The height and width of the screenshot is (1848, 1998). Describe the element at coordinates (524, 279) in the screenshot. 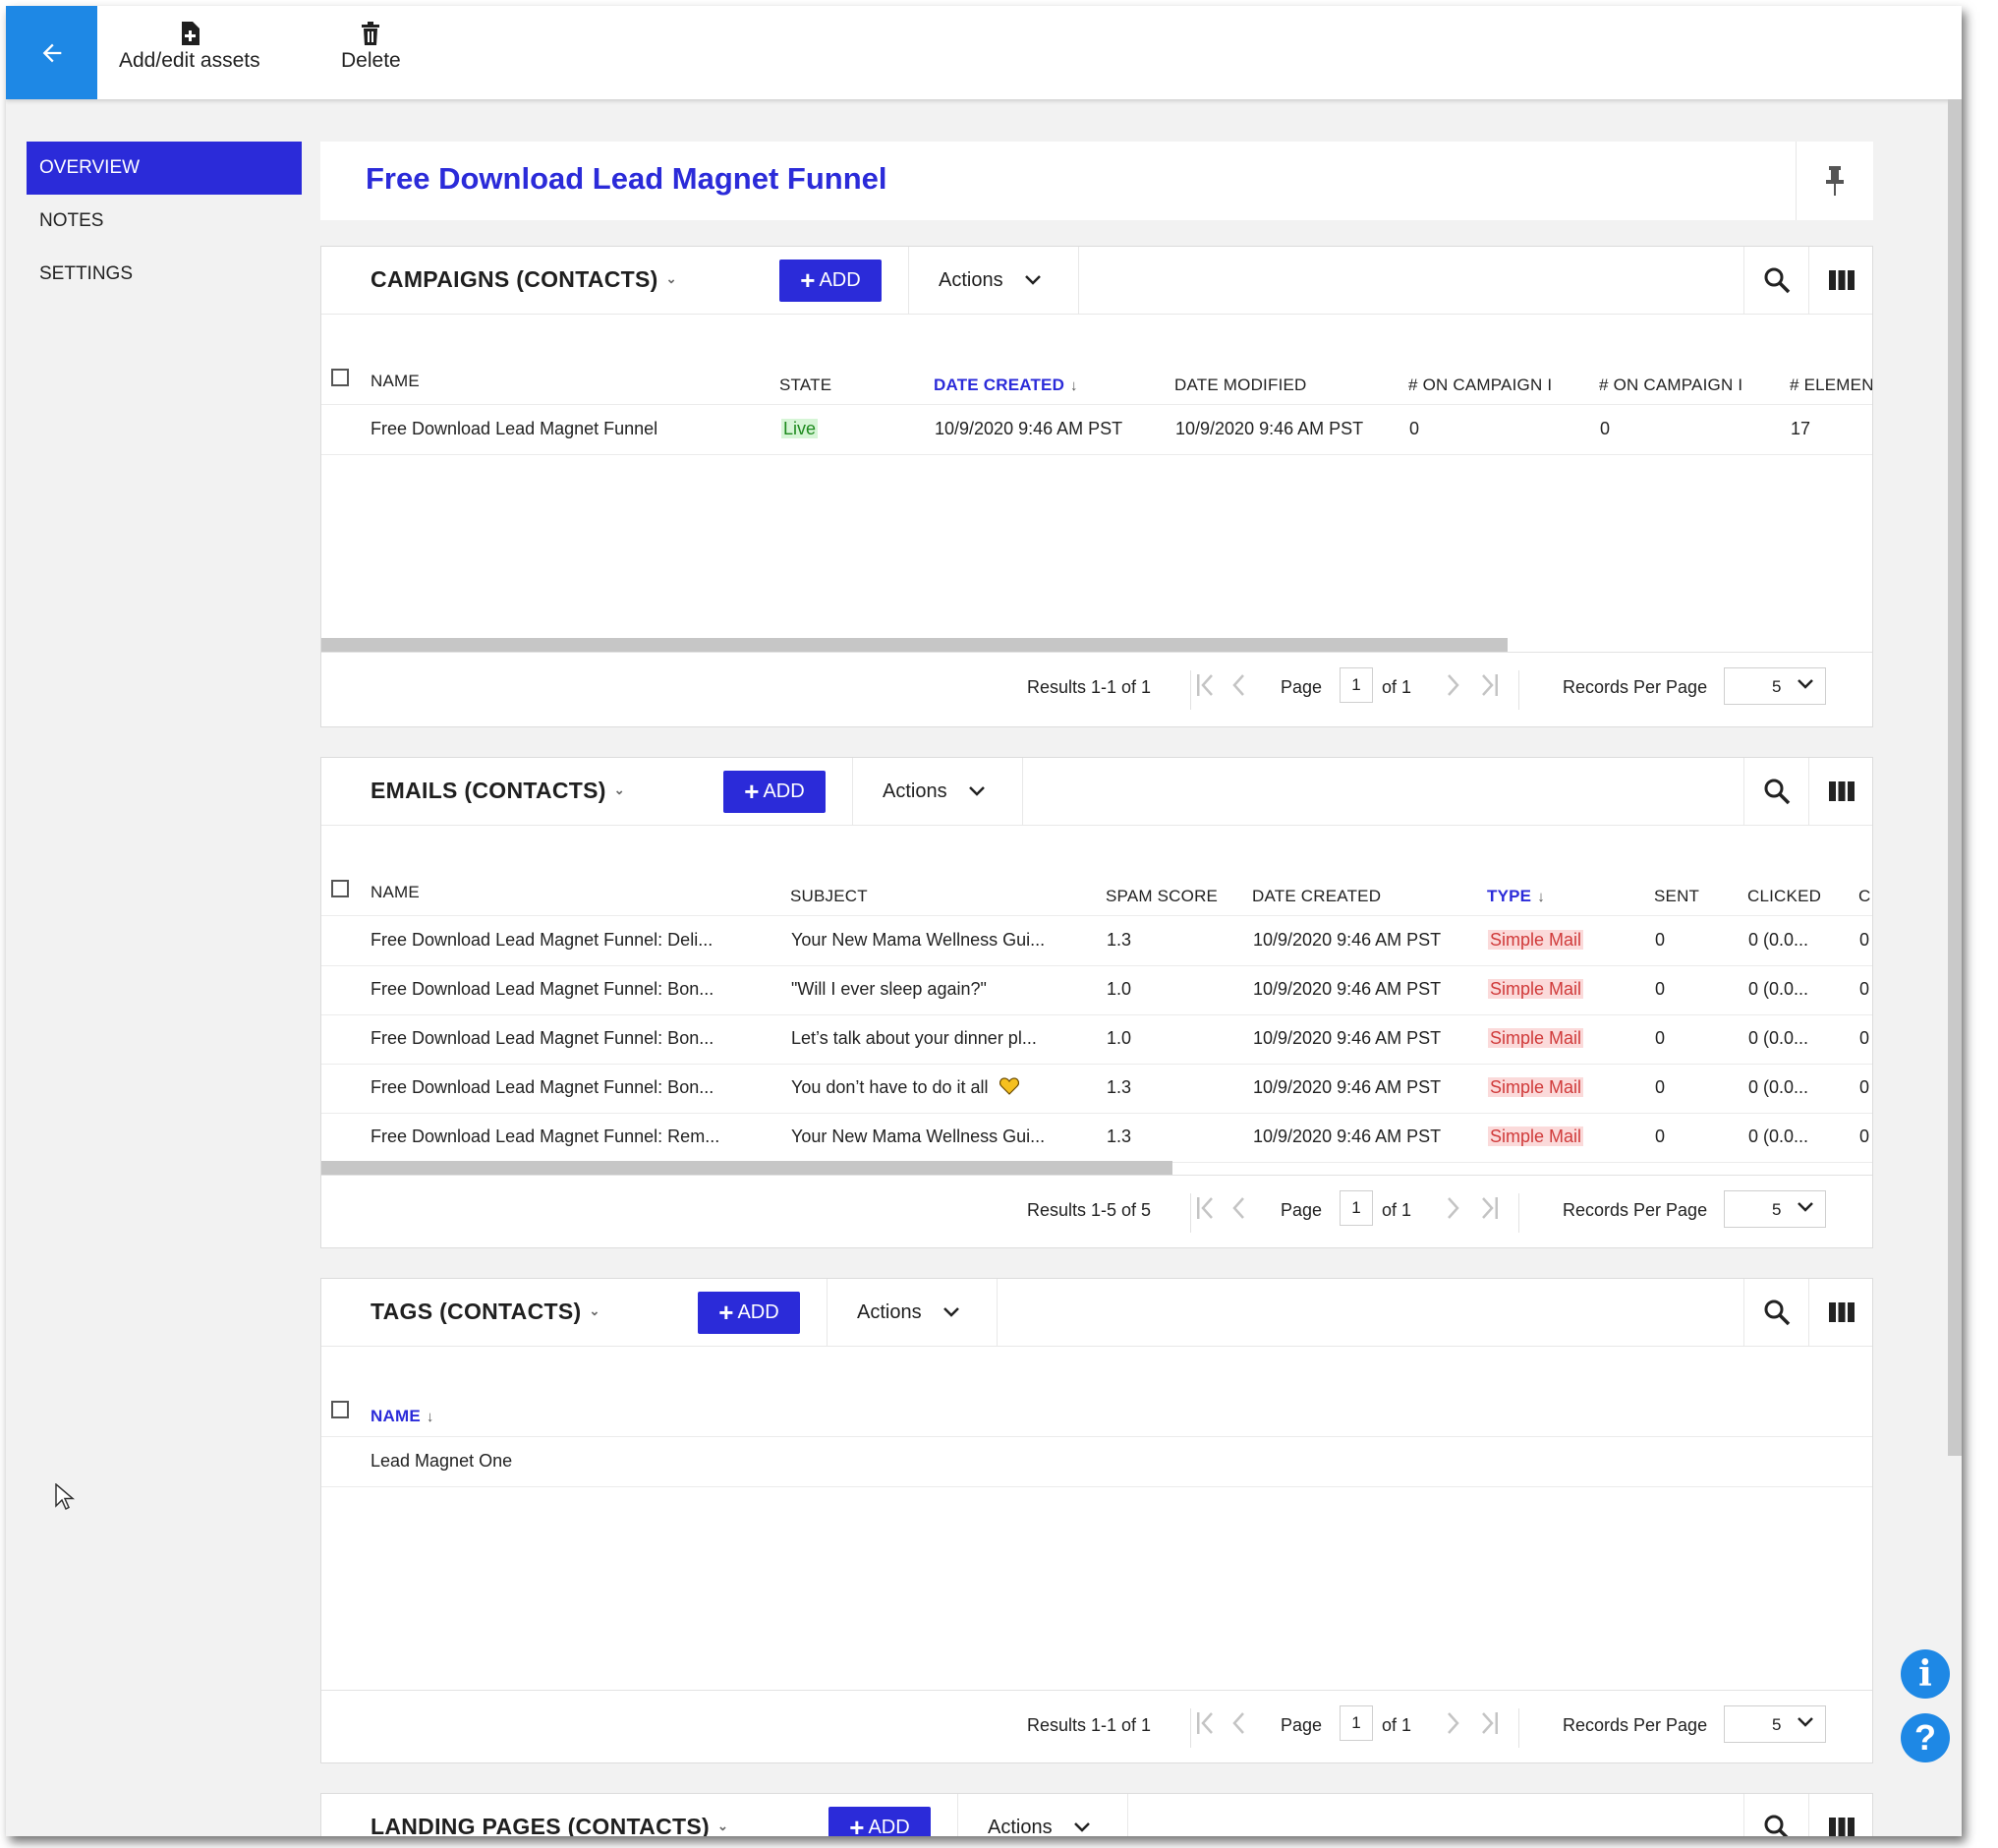

I see `campaigns-title: CAMPAIGNS (CONTACTS) ⌄` at that location.